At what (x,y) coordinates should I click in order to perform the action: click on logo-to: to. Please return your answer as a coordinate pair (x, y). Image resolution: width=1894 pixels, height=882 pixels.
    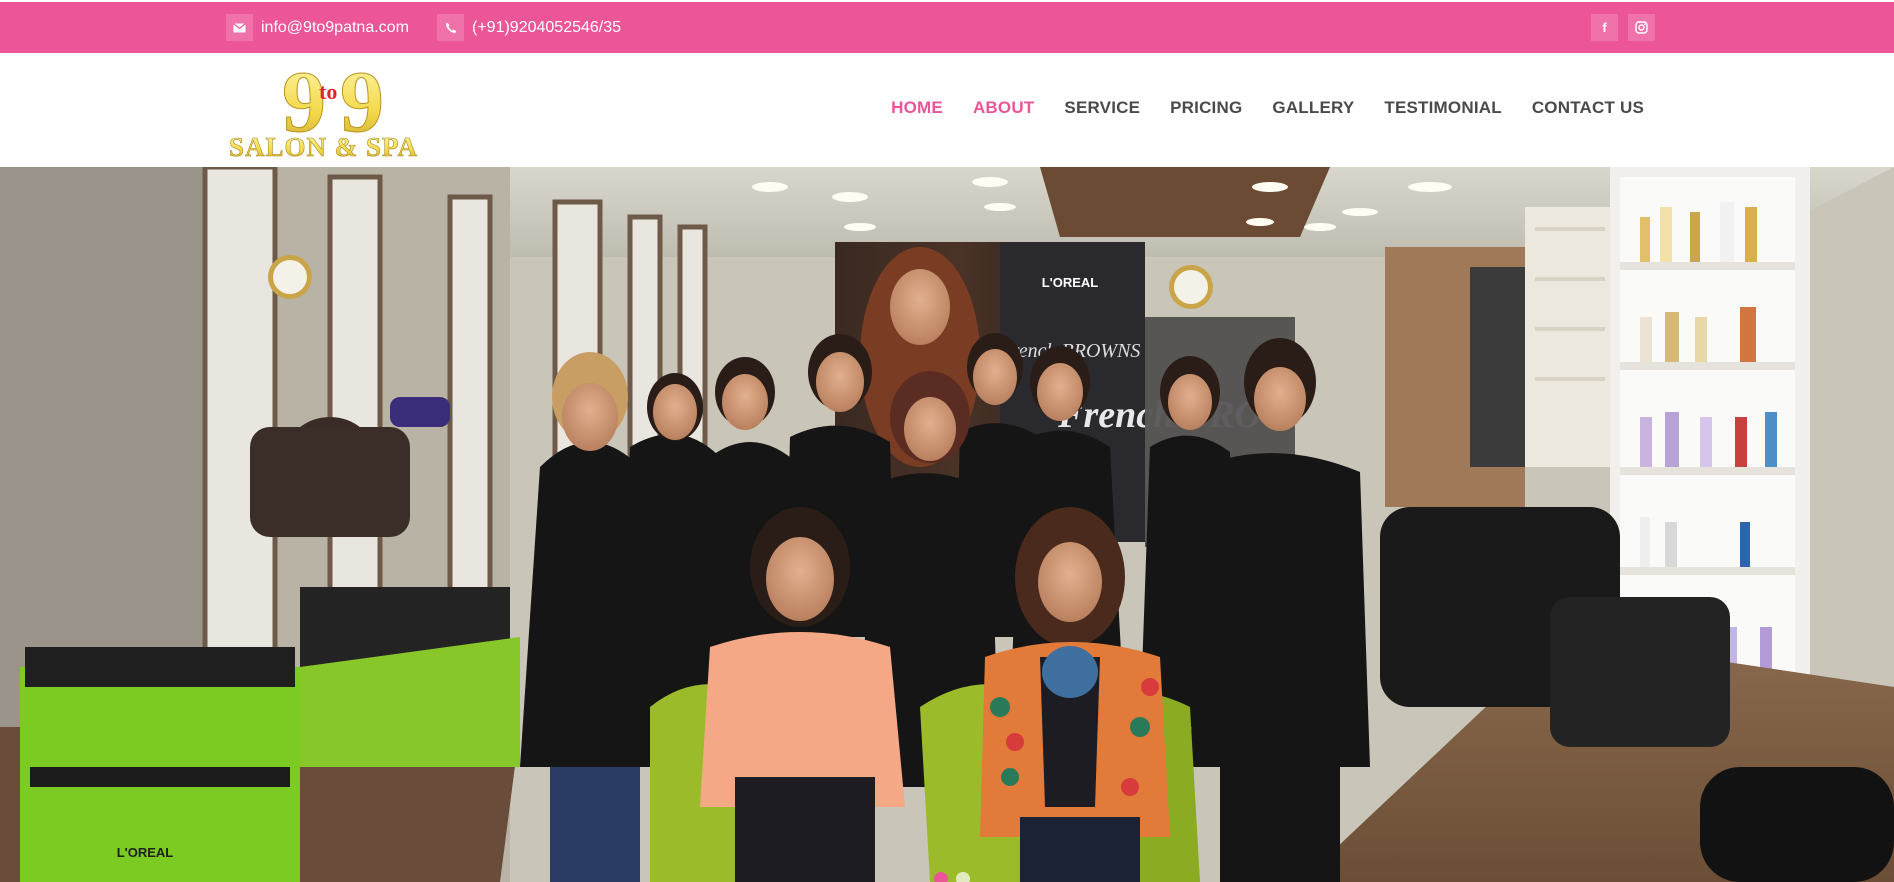
    Looking at the image, I should click on (328, 91).